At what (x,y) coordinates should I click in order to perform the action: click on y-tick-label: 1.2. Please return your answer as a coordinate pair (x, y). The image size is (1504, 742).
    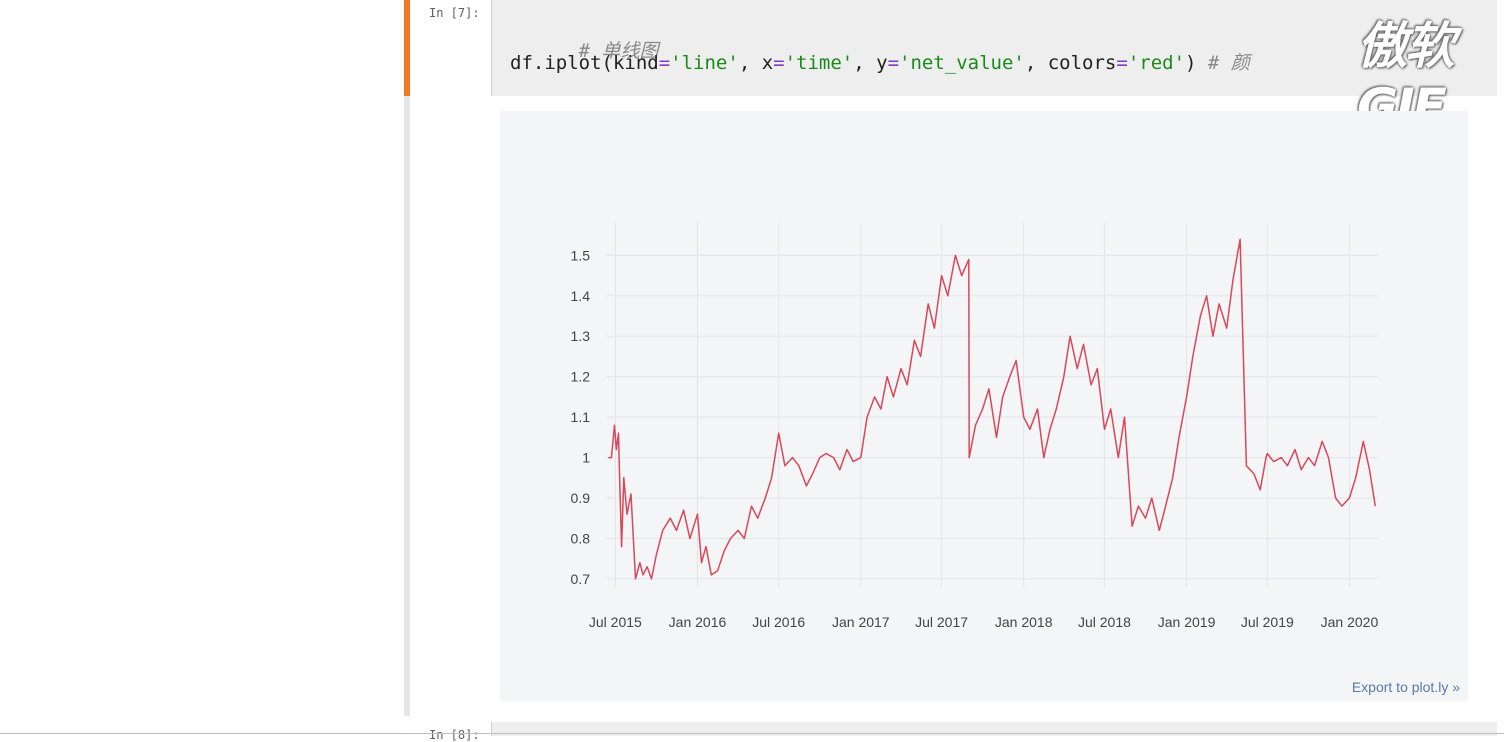
    Looking at the image, I should click on (581, 377).